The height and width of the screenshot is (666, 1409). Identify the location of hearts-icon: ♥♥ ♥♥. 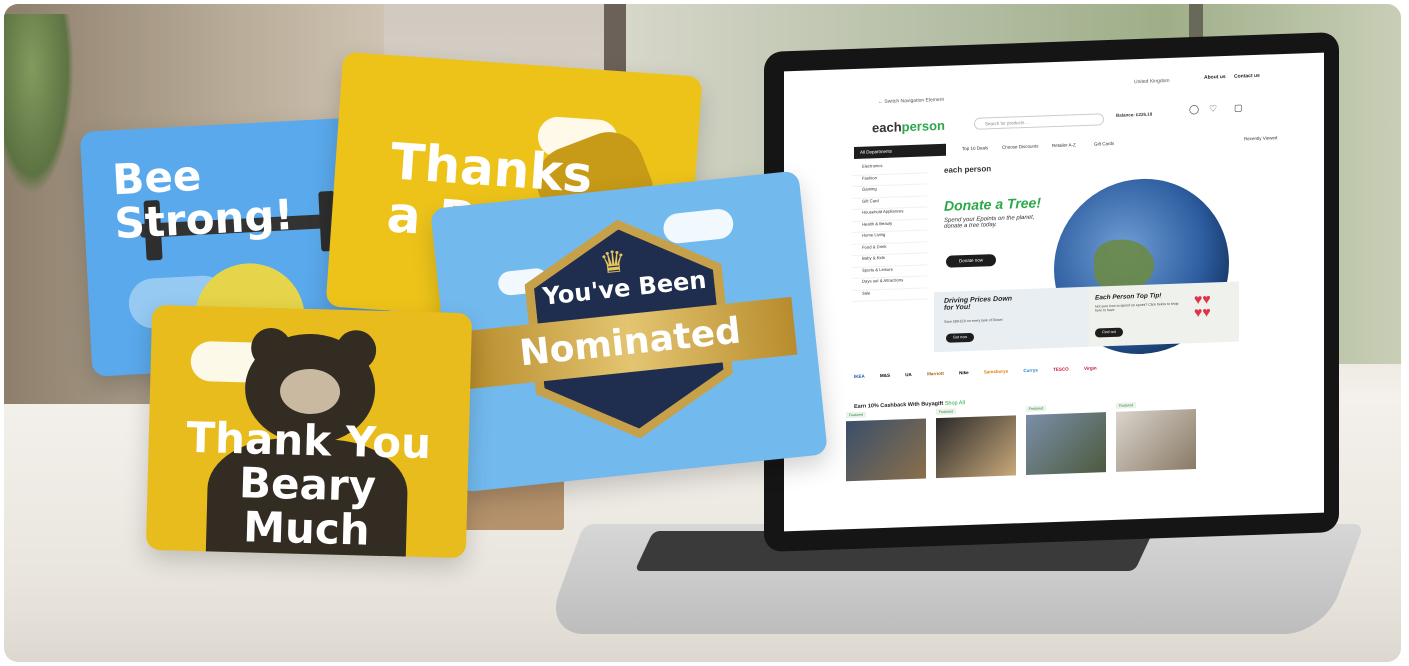
(1202, 305).